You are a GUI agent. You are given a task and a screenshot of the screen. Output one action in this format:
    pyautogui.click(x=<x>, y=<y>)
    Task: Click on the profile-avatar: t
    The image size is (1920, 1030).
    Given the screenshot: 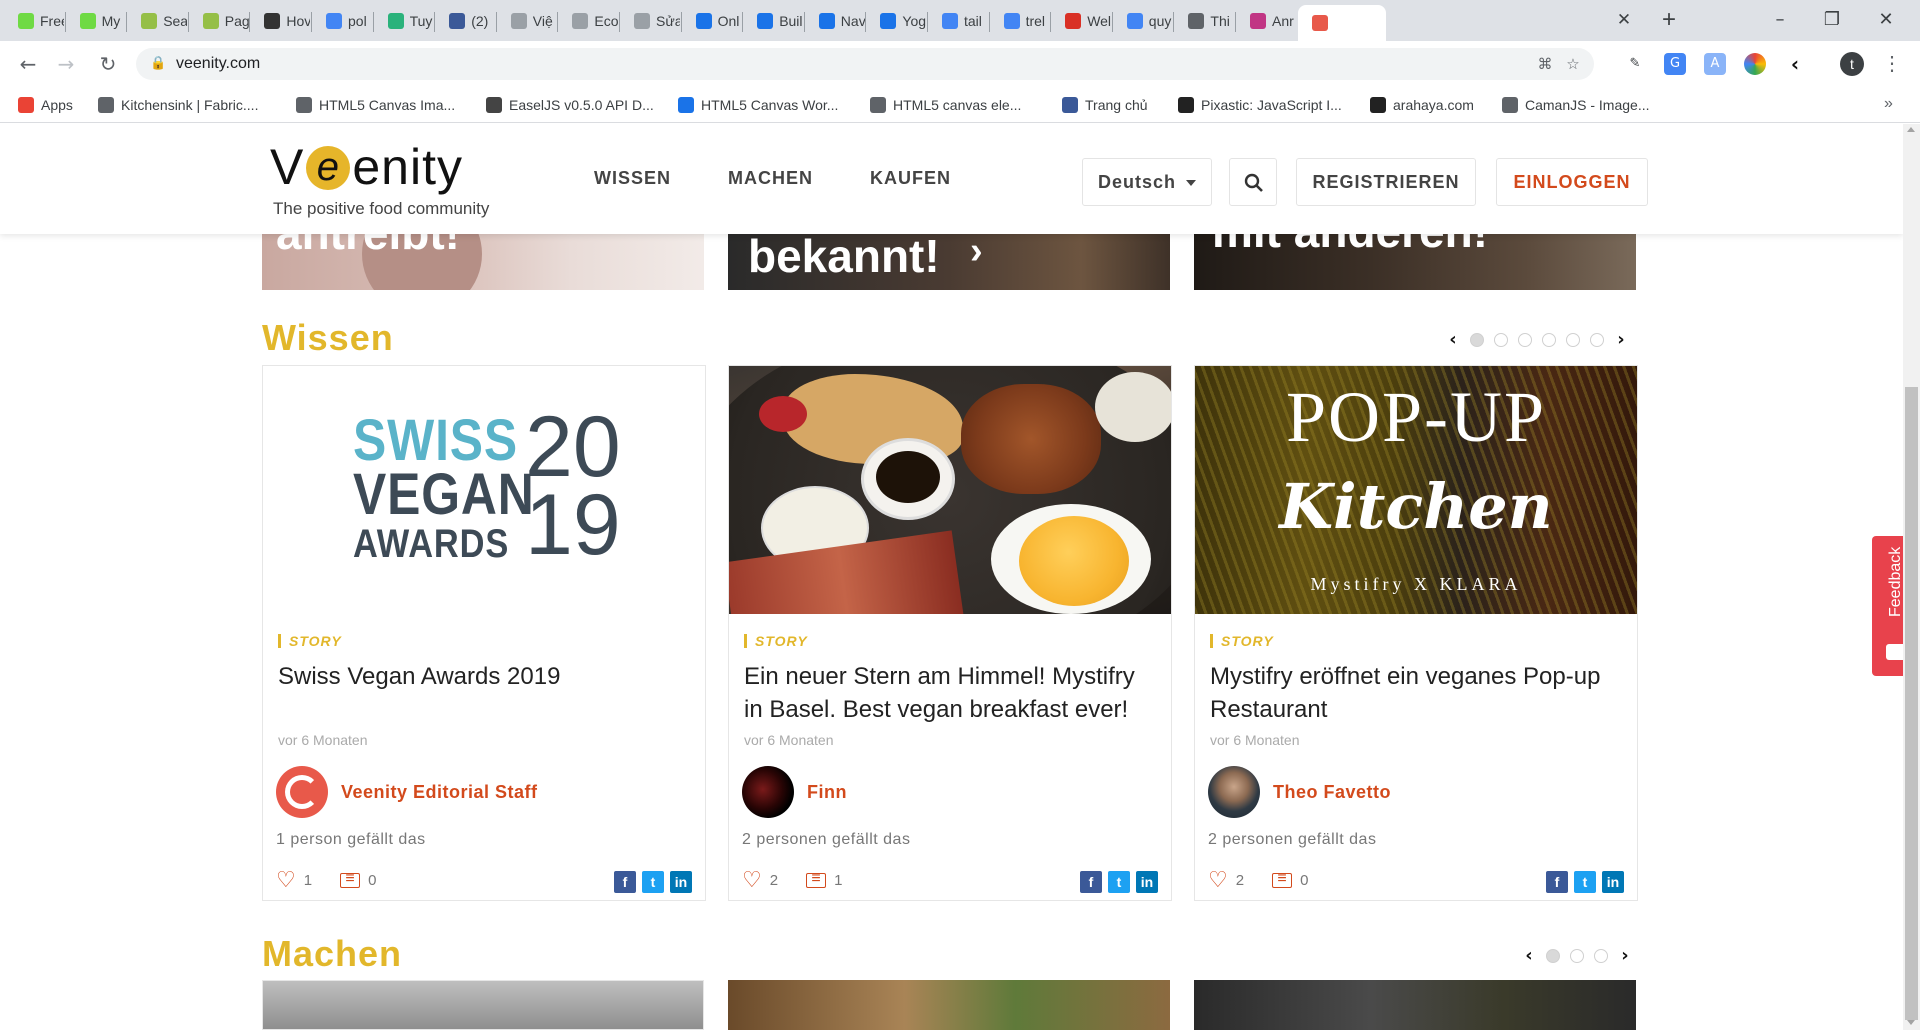 What is the action you would take?
    pyautogui.click(x=1852, y=64)
    